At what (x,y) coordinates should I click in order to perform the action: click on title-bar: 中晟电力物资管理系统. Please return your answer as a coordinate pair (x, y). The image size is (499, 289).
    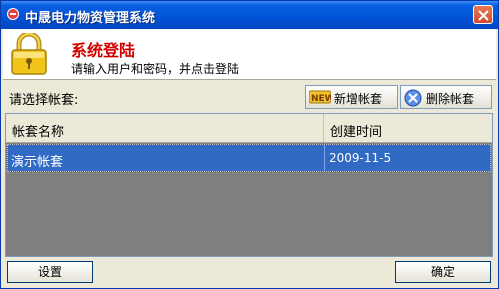
    Looking at the image, I should click on (249, 15).